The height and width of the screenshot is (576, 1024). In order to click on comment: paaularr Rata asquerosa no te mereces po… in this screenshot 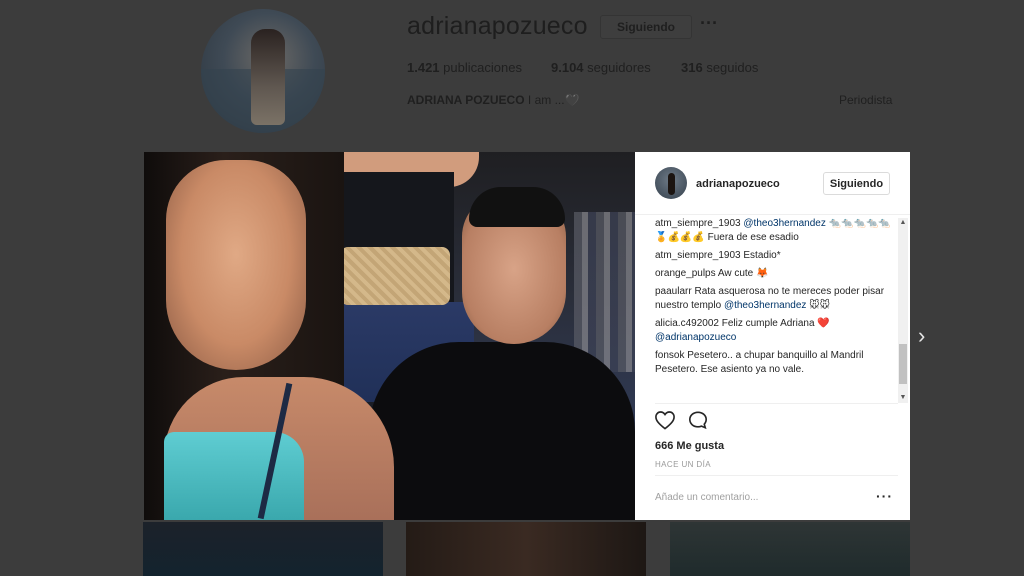, I will do `click(776, 299)`.